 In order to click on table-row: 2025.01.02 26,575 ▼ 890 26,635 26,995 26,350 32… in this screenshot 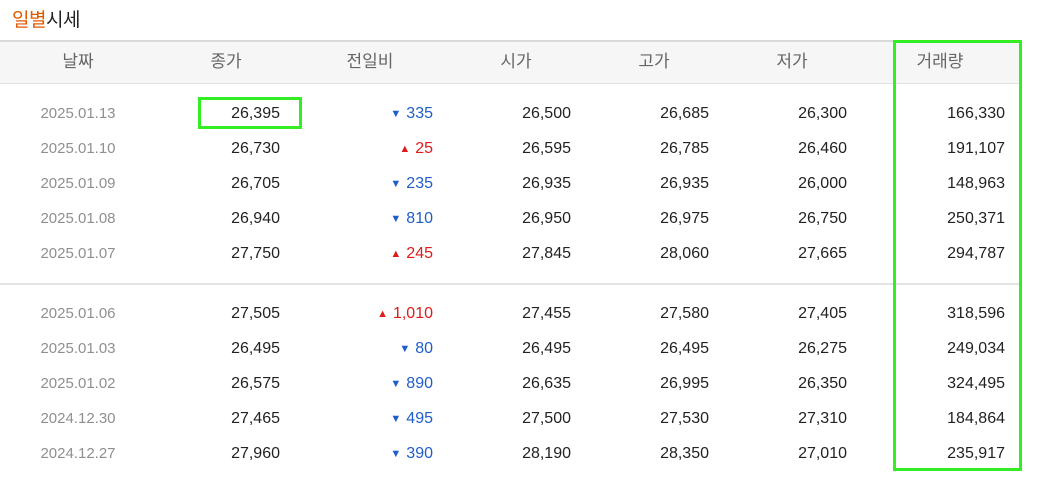, I will do `click(511, 383)`.